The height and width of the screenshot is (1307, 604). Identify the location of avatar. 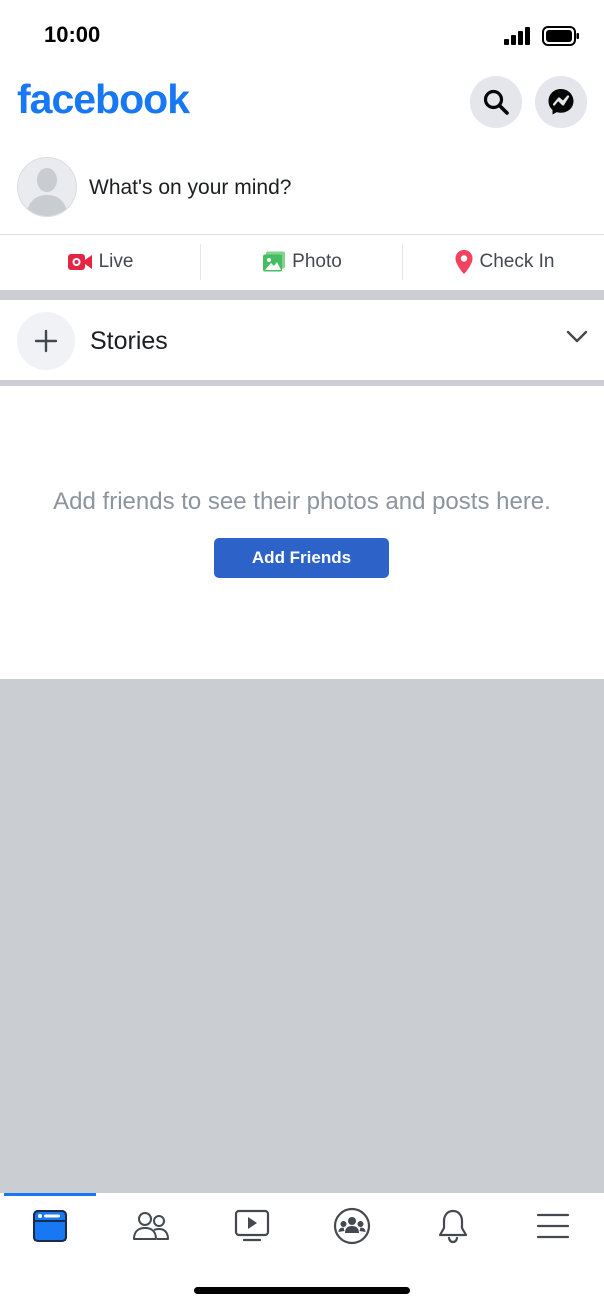
(47, 187).